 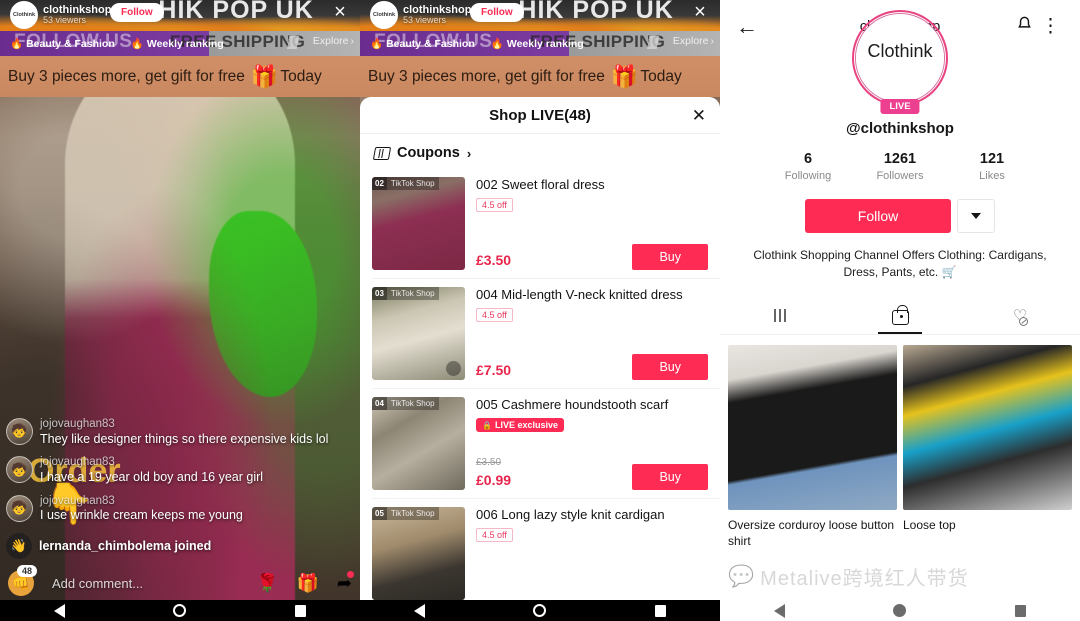 What do you see at coordinates (412, 293) in the screenshot?
I see `shop-tag: TikTok Shop` at bounding box center [412, 293].